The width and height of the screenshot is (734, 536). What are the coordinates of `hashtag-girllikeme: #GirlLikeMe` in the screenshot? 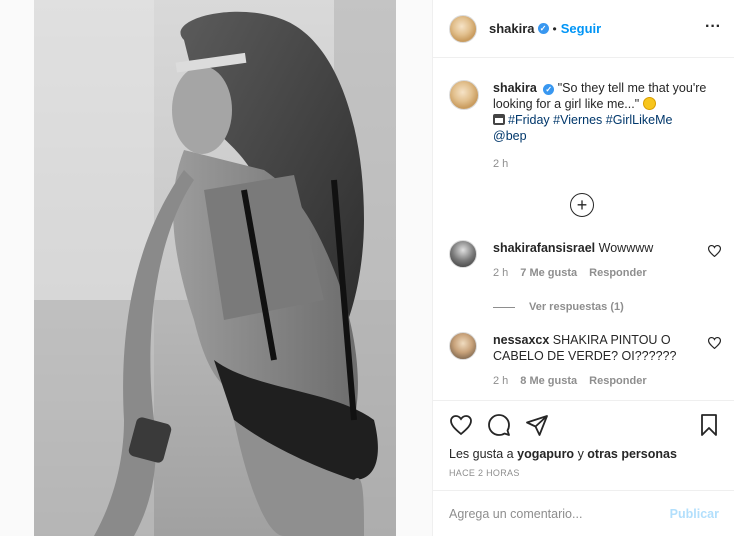 It's located at (639, 120).